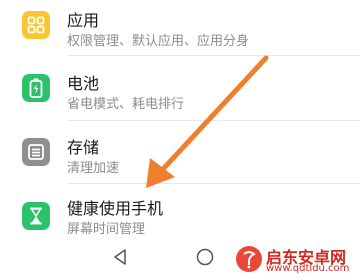  What do you see at coordinates (83, 20) in the screenshot?
I see `settings-item-title: 应用` at bounding box center [83, 20].